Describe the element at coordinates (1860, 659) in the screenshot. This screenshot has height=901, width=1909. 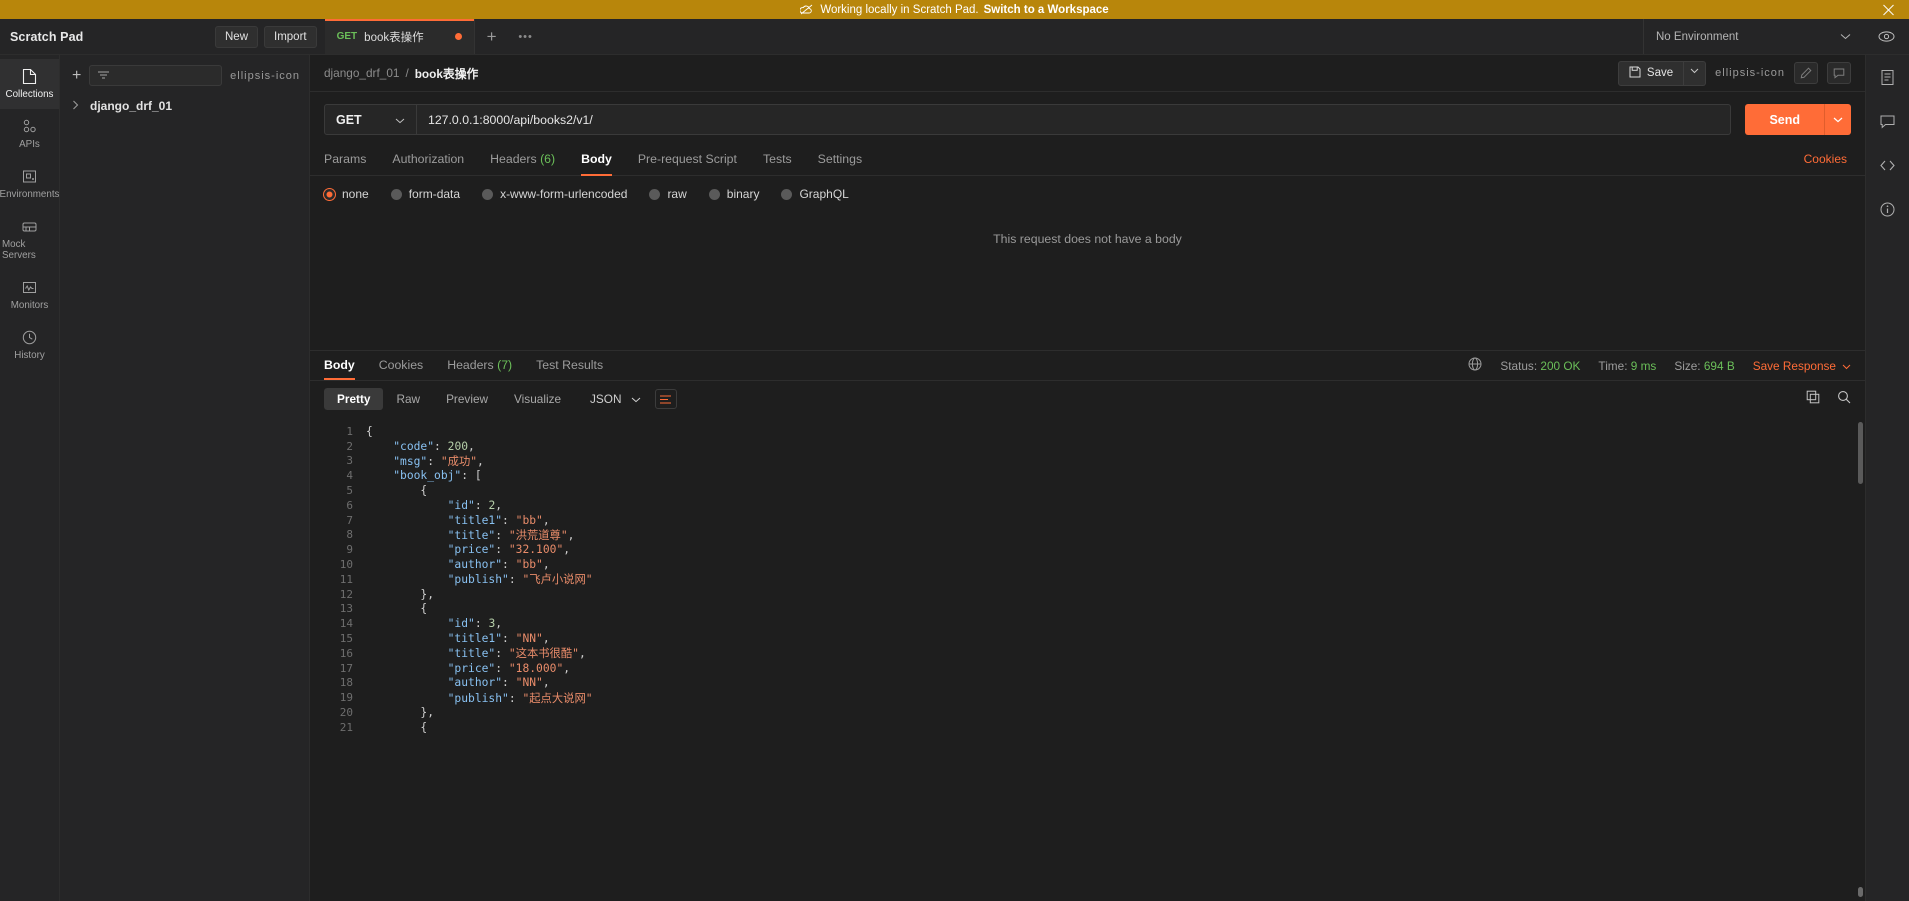
I see `code-scrollbar-track` at that location.